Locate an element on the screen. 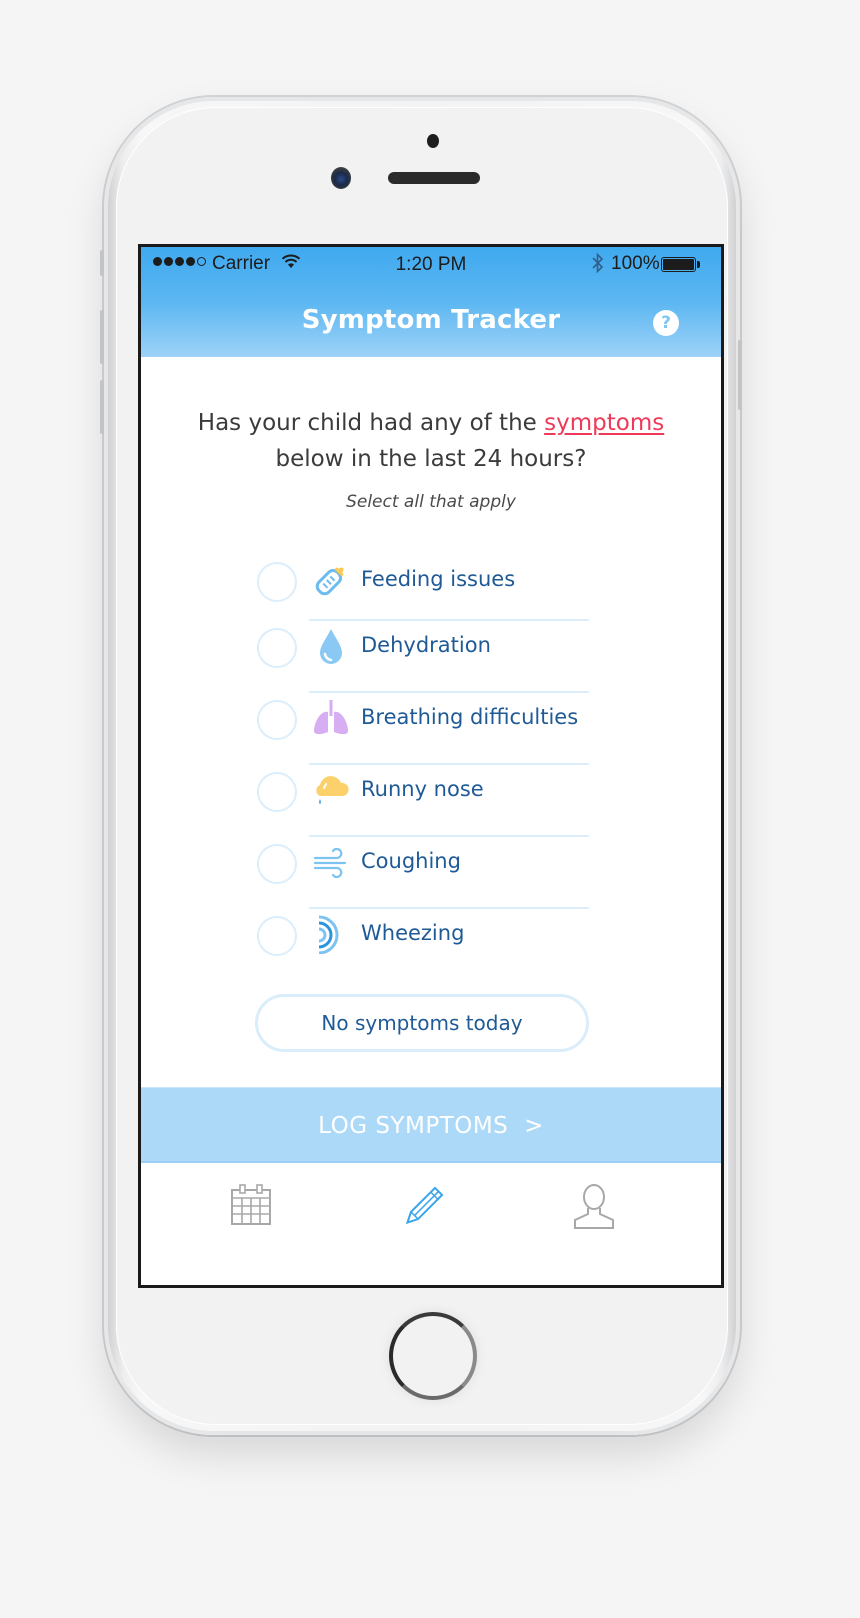 Image resolution: width=860 pixels, height=1618 pixels. chevron-right-icon: > is located at coordinates (534, 1126).